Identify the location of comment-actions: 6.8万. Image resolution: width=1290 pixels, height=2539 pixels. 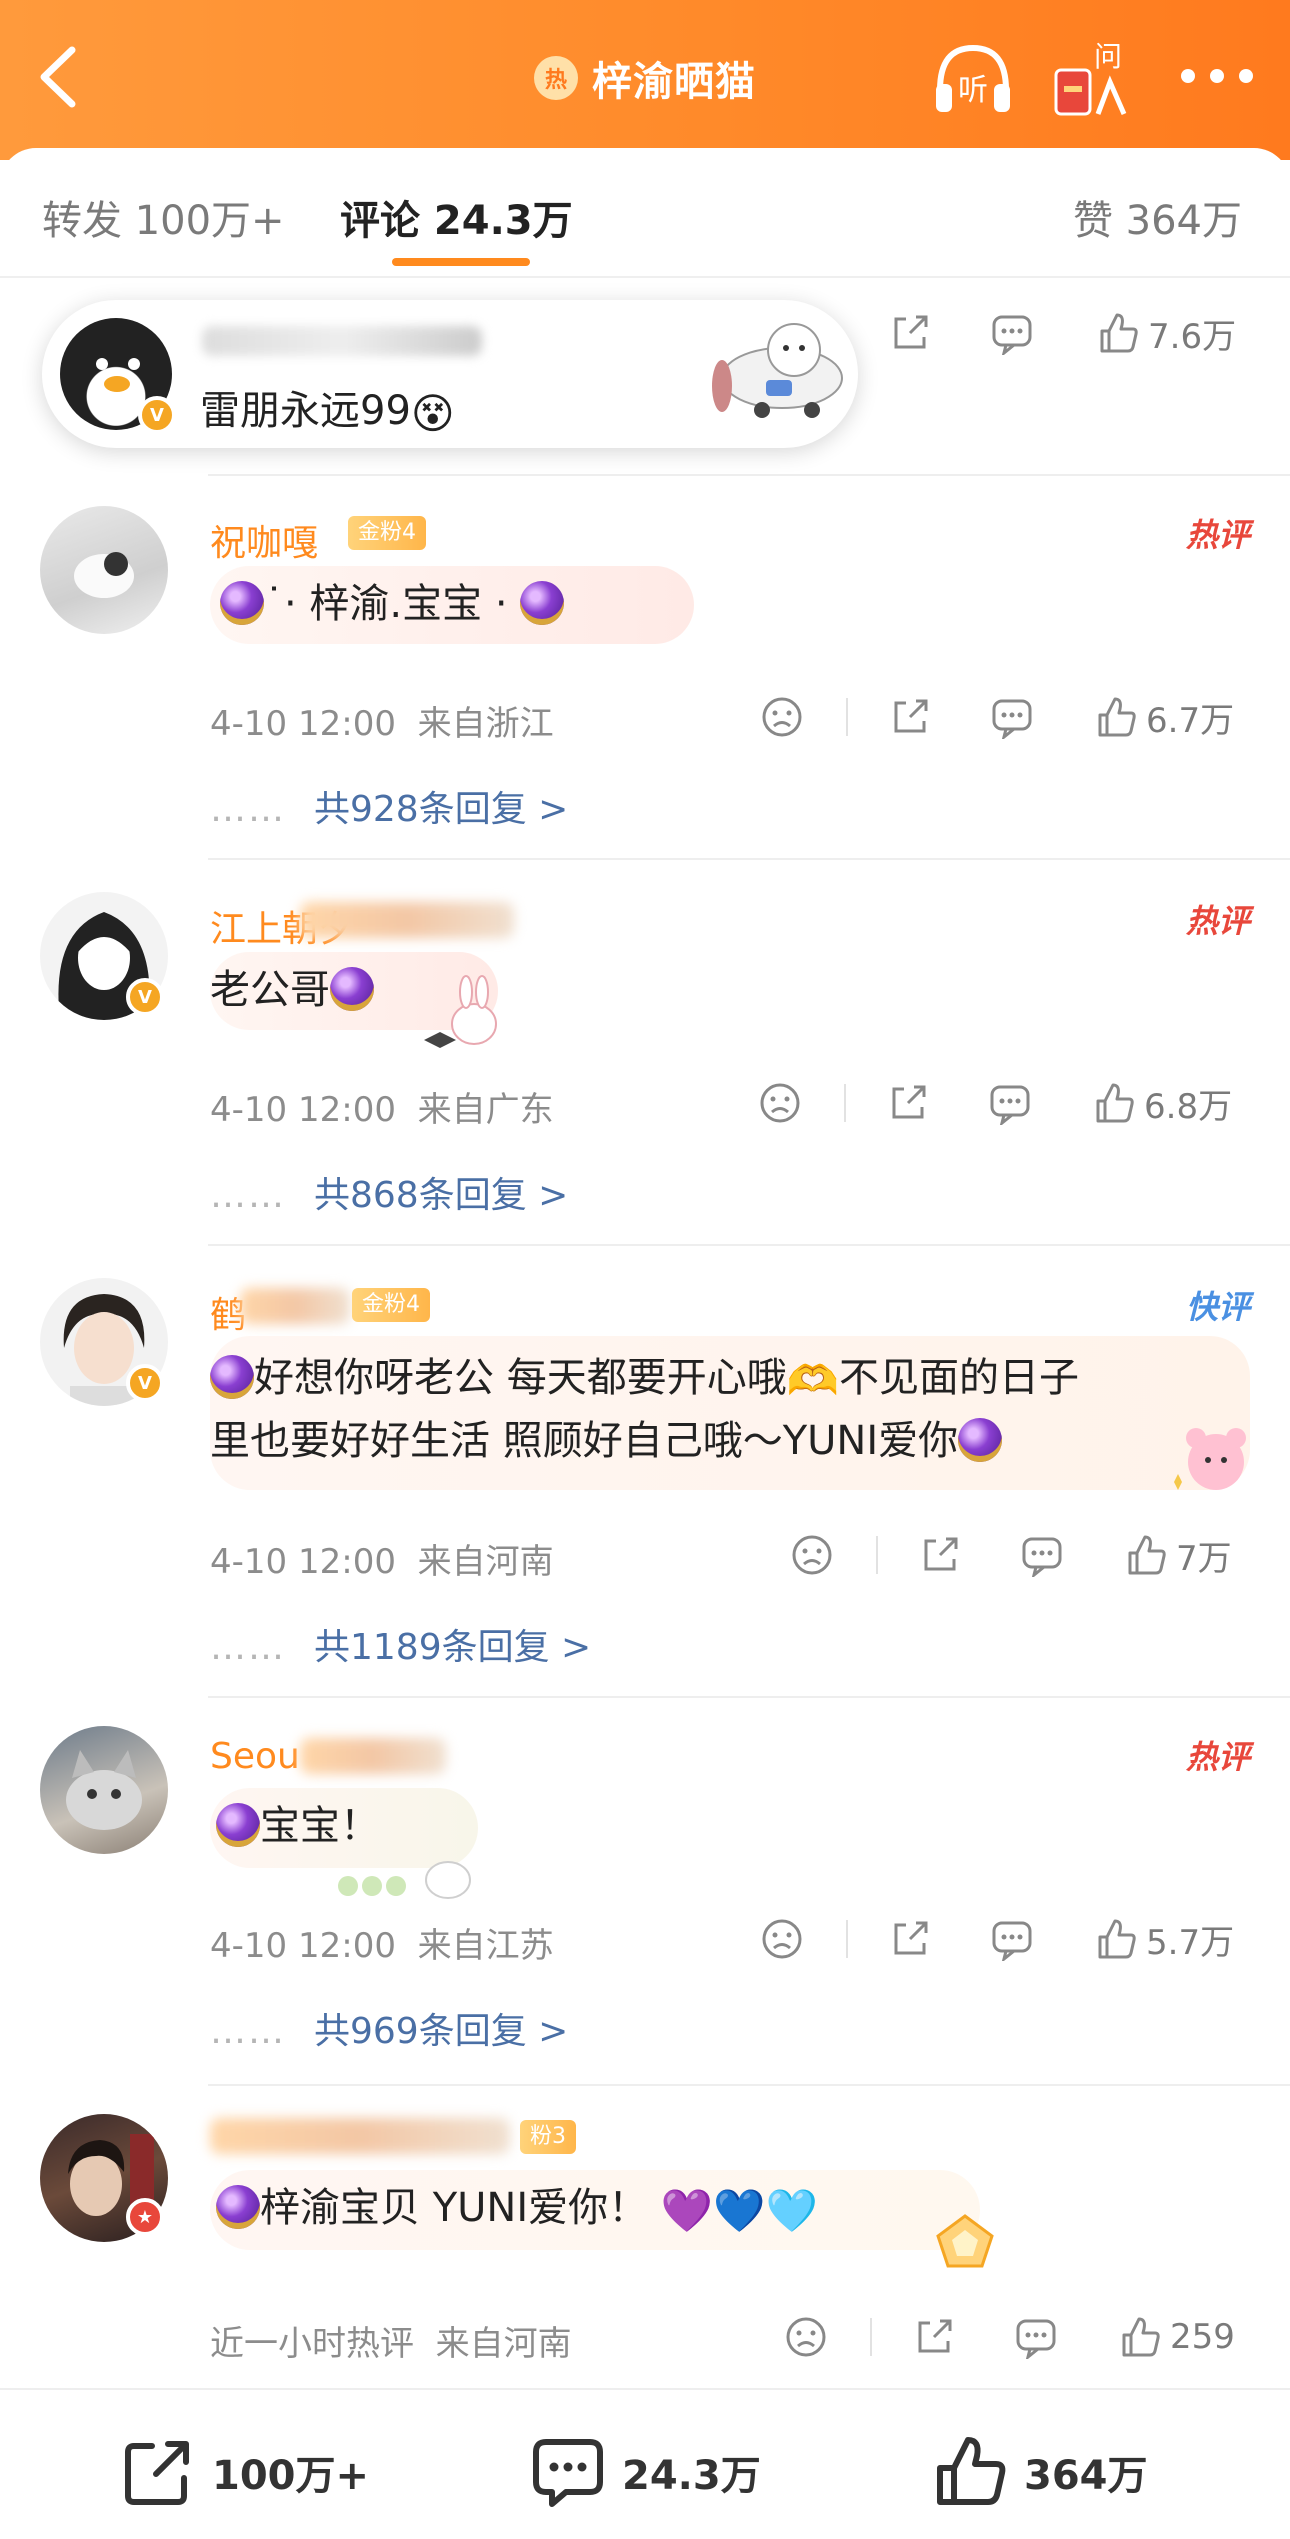
(1008, 1103).